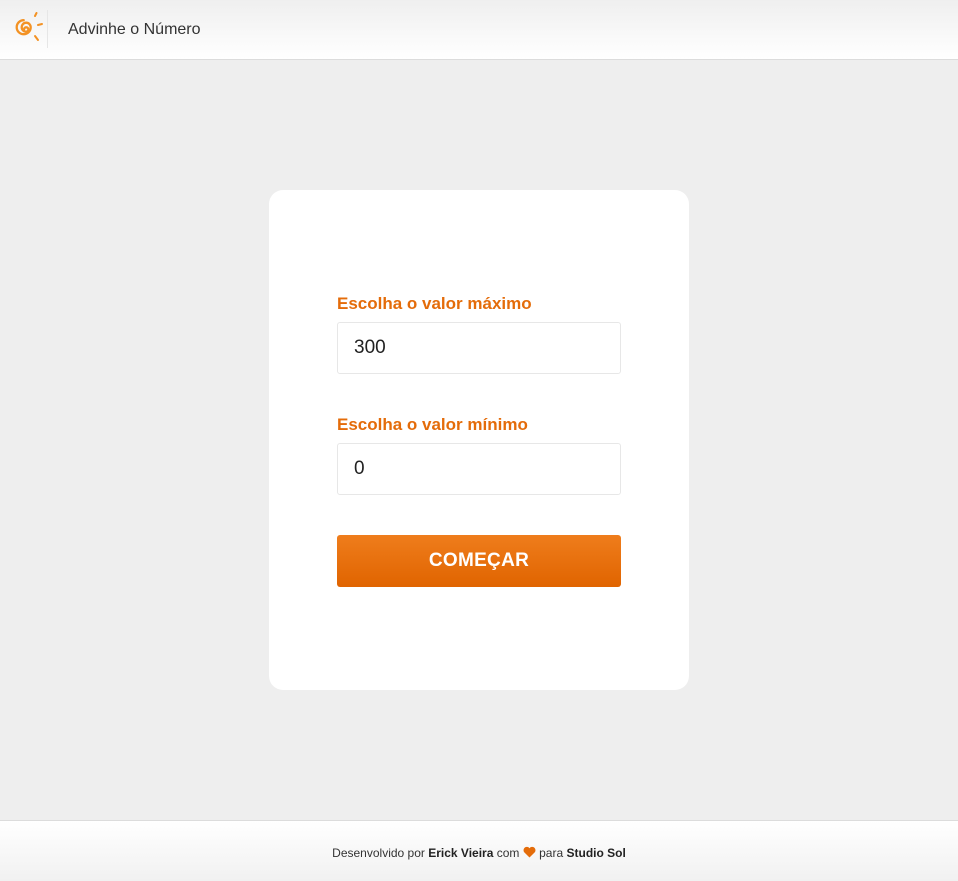 This screenshot has width=958, height=881. I want to click on footer-prefix: Desenvolvido por, so click(378, 853).